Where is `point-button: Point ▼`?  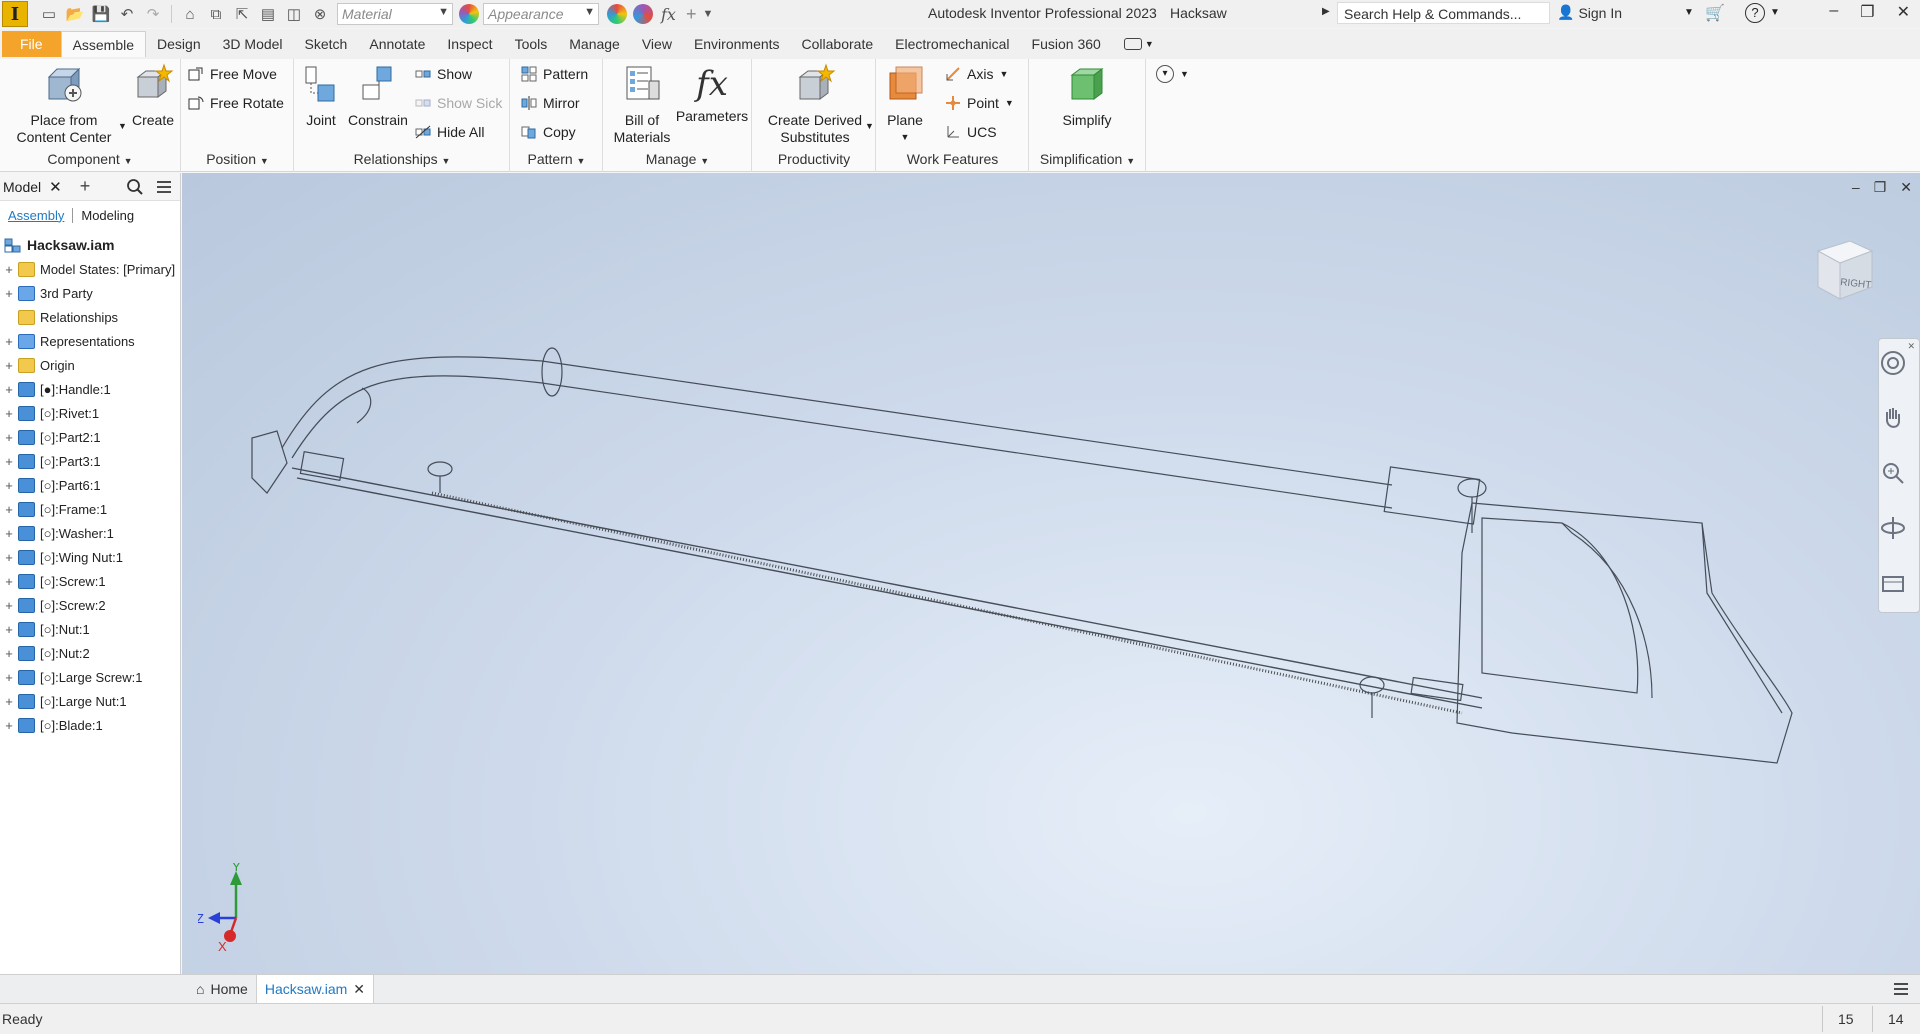
point-button: Point ▼ is located at coordinates (979, 103).